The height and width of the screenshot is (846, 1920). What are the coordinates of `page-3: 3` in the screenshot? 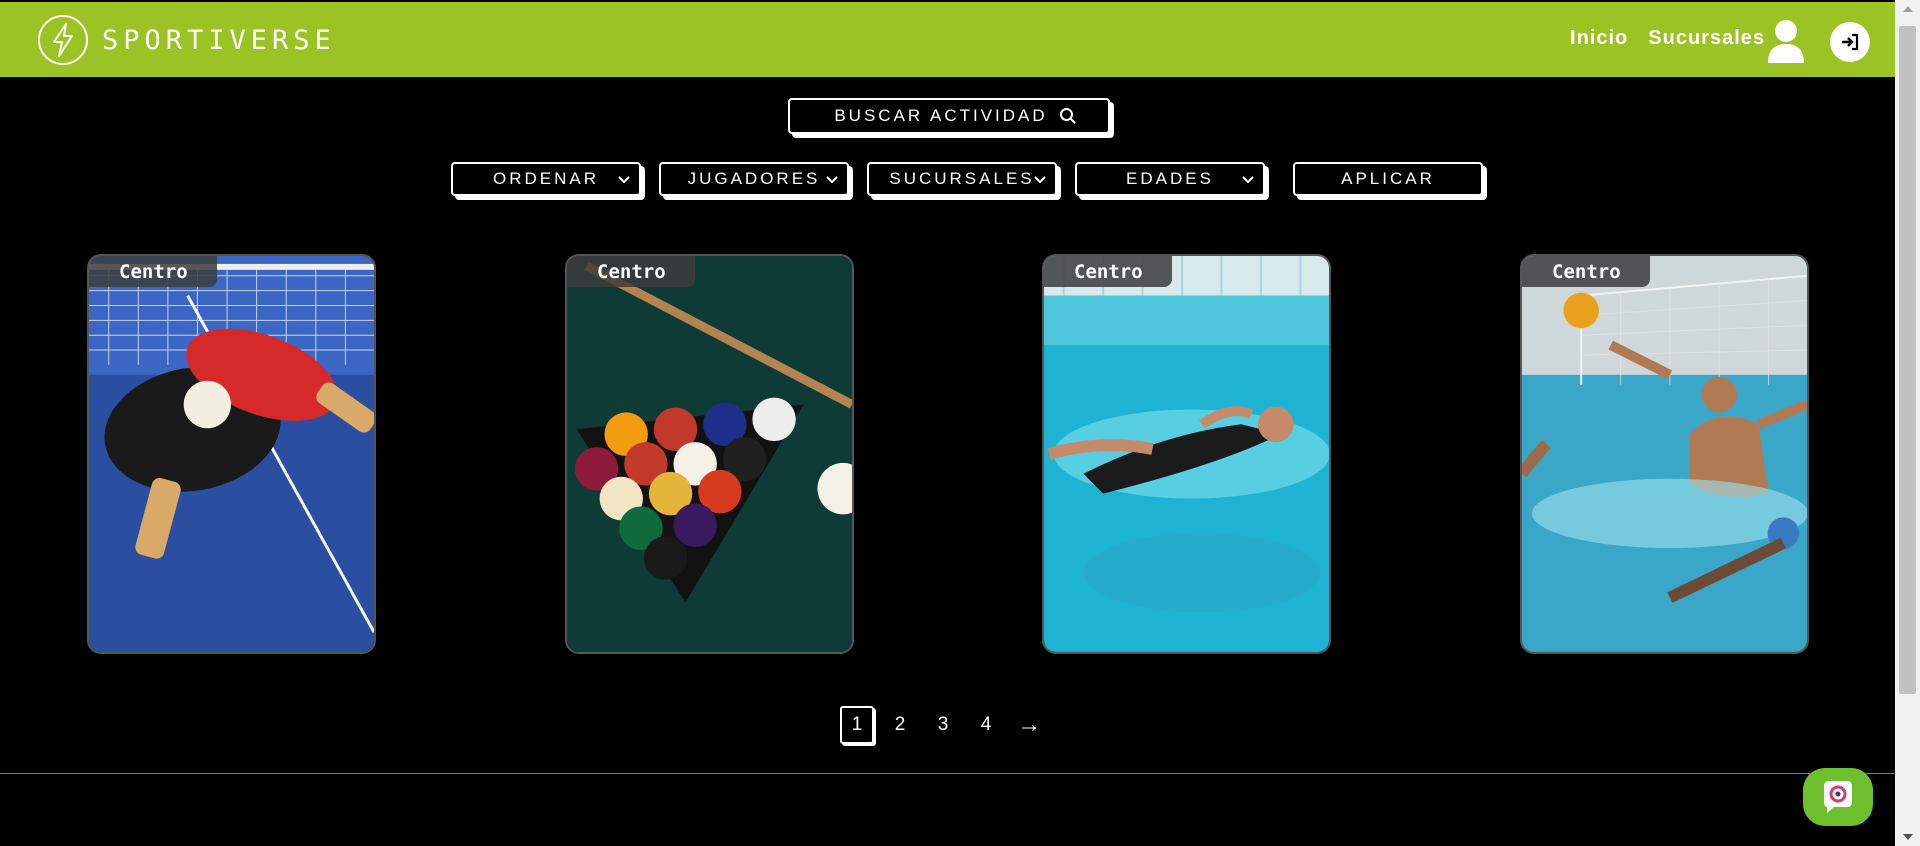 It's located at (943, 725).